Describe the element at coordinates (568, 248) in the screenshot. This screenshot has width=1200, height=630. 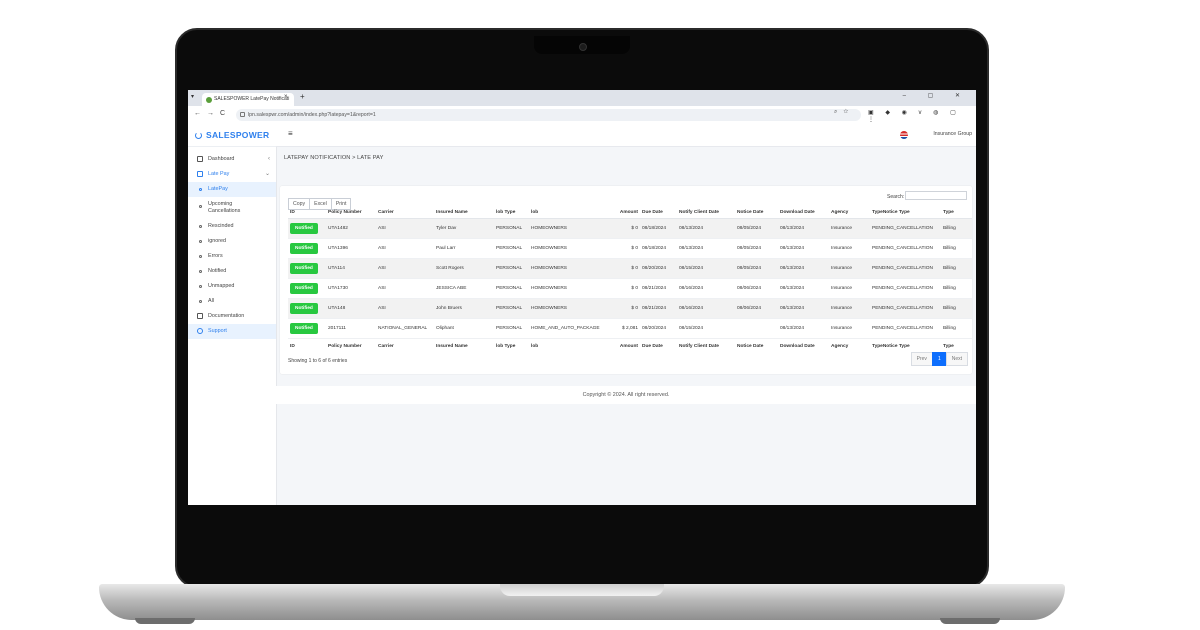
I see `table-cell: HOMEOWNERS` at that location.